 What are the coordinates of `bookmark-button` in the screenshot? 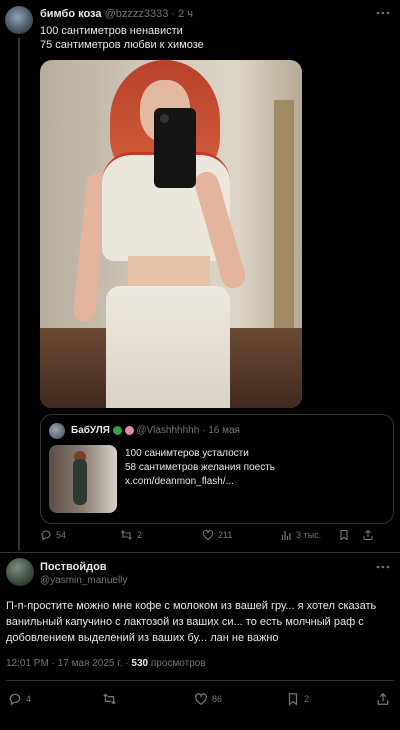 It's located at (344, 535).